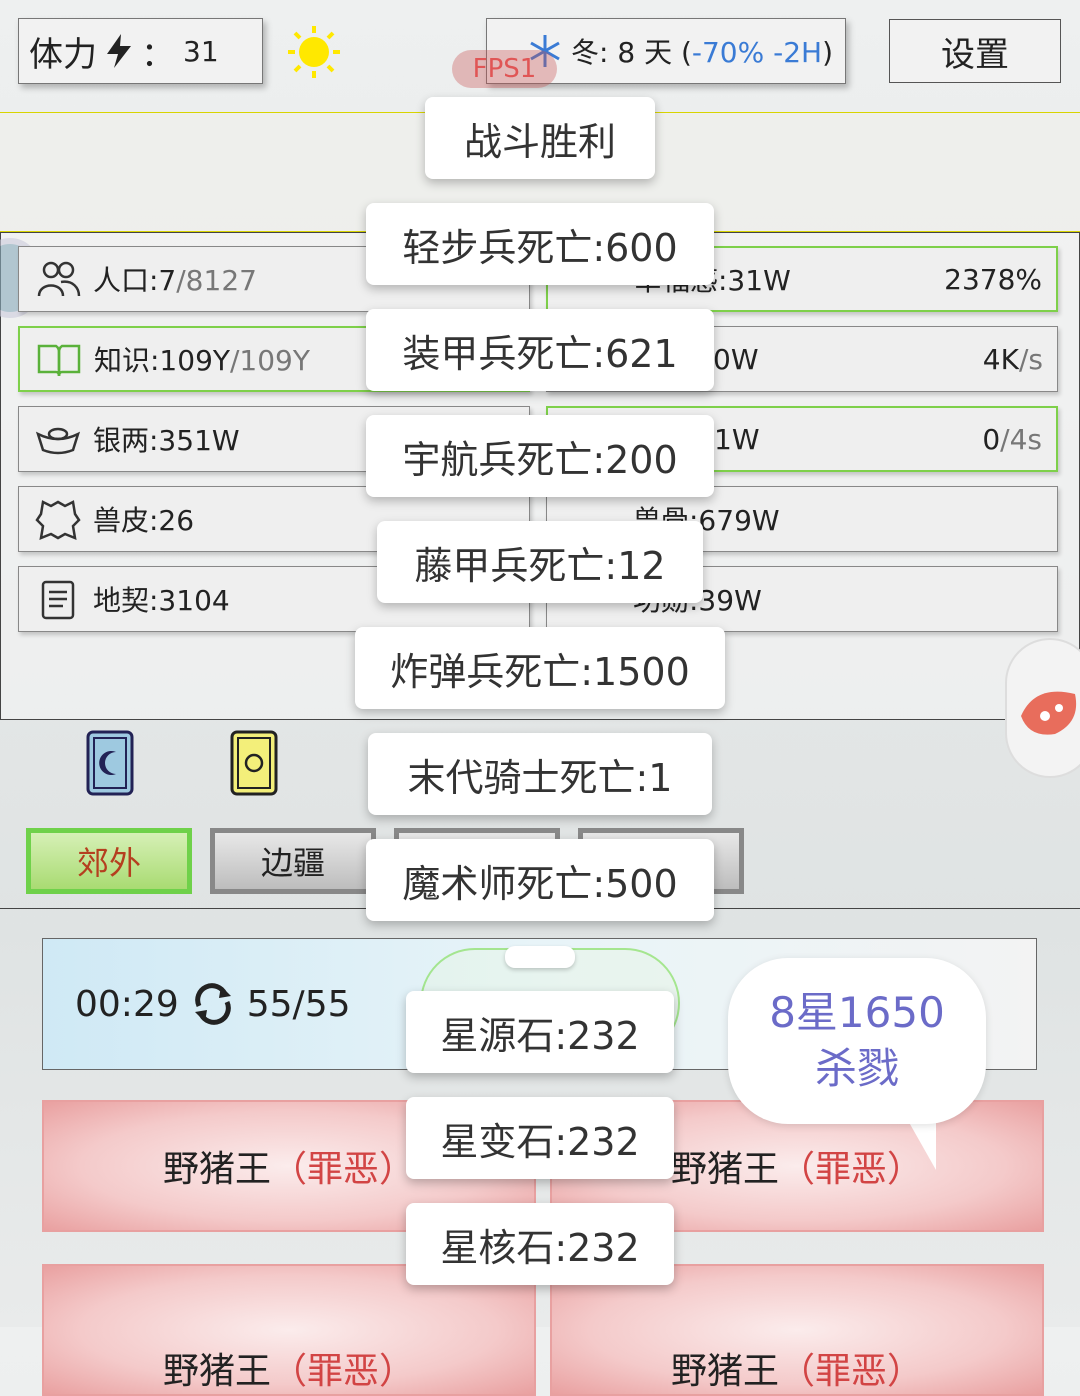 This screenshot has width=1080, height=1396. Describe the element at coordinates (201, 51) in the screenshot. I see `stamina-value: 31` at that location.